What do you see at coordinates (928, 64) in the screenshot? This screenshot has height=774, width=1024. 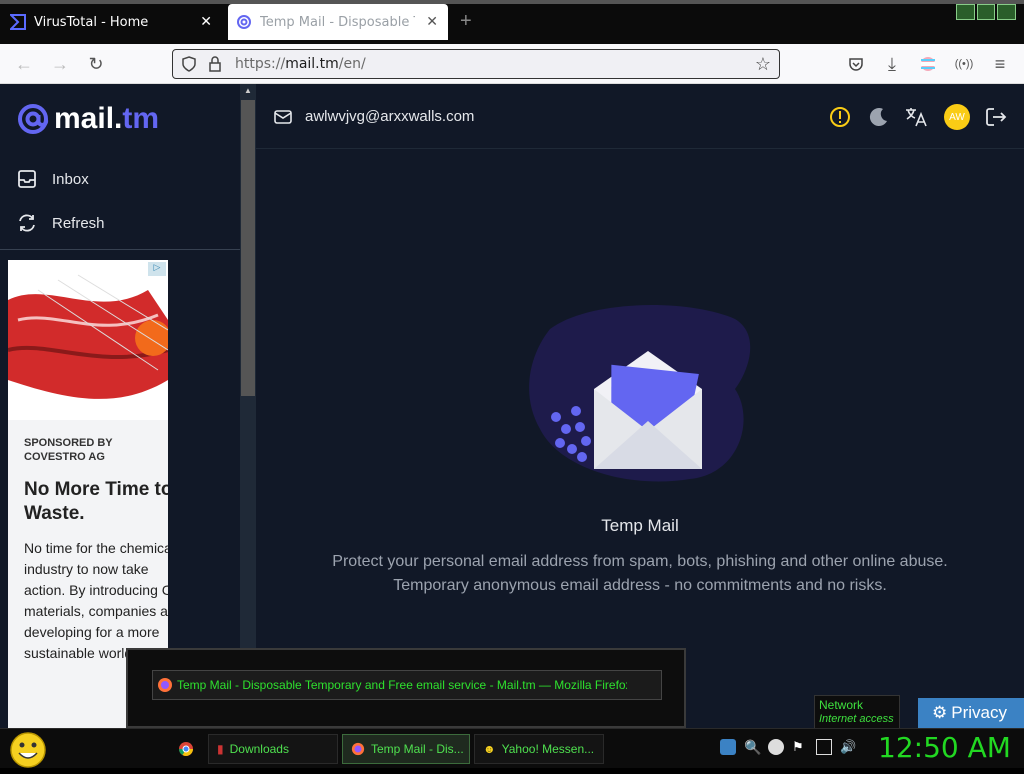 I see `extension-flag-icon` at bounding box center [928, 64].